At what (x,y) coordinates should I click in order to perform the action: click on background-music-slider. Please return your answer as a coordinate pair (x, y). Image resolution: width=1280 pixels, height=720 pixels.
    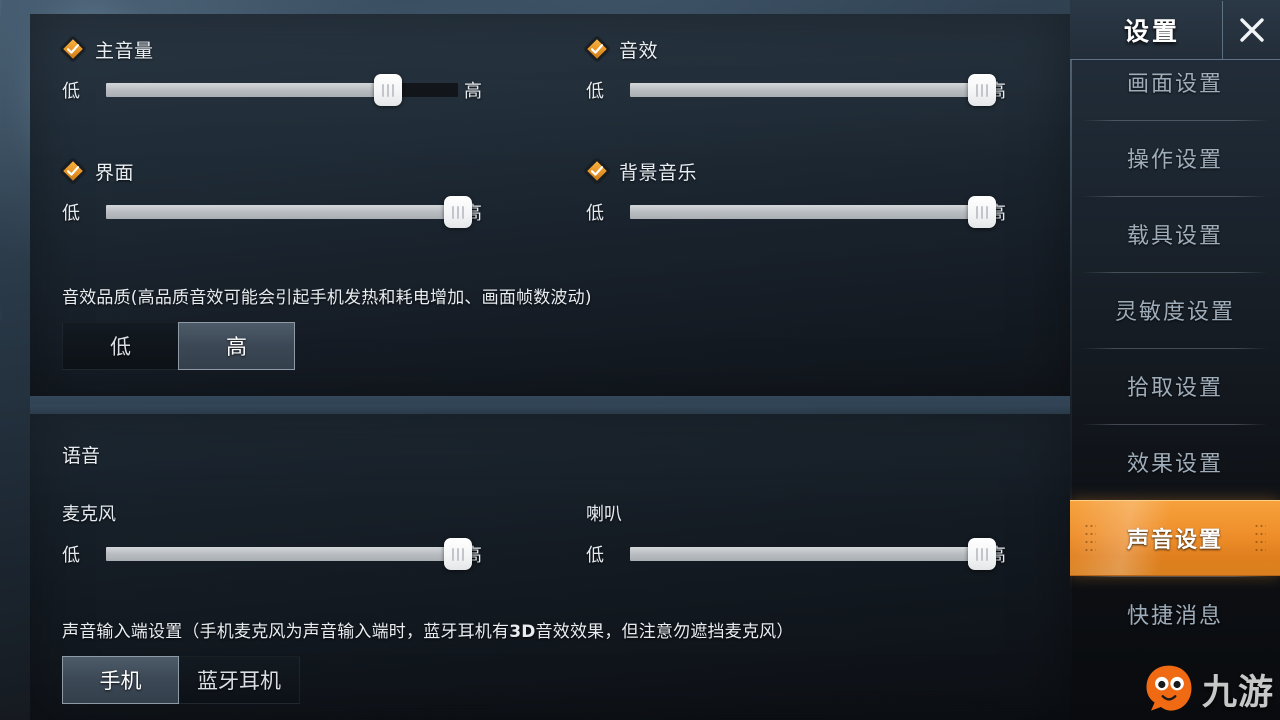
    Looking at the image, I should click on (813, 212).